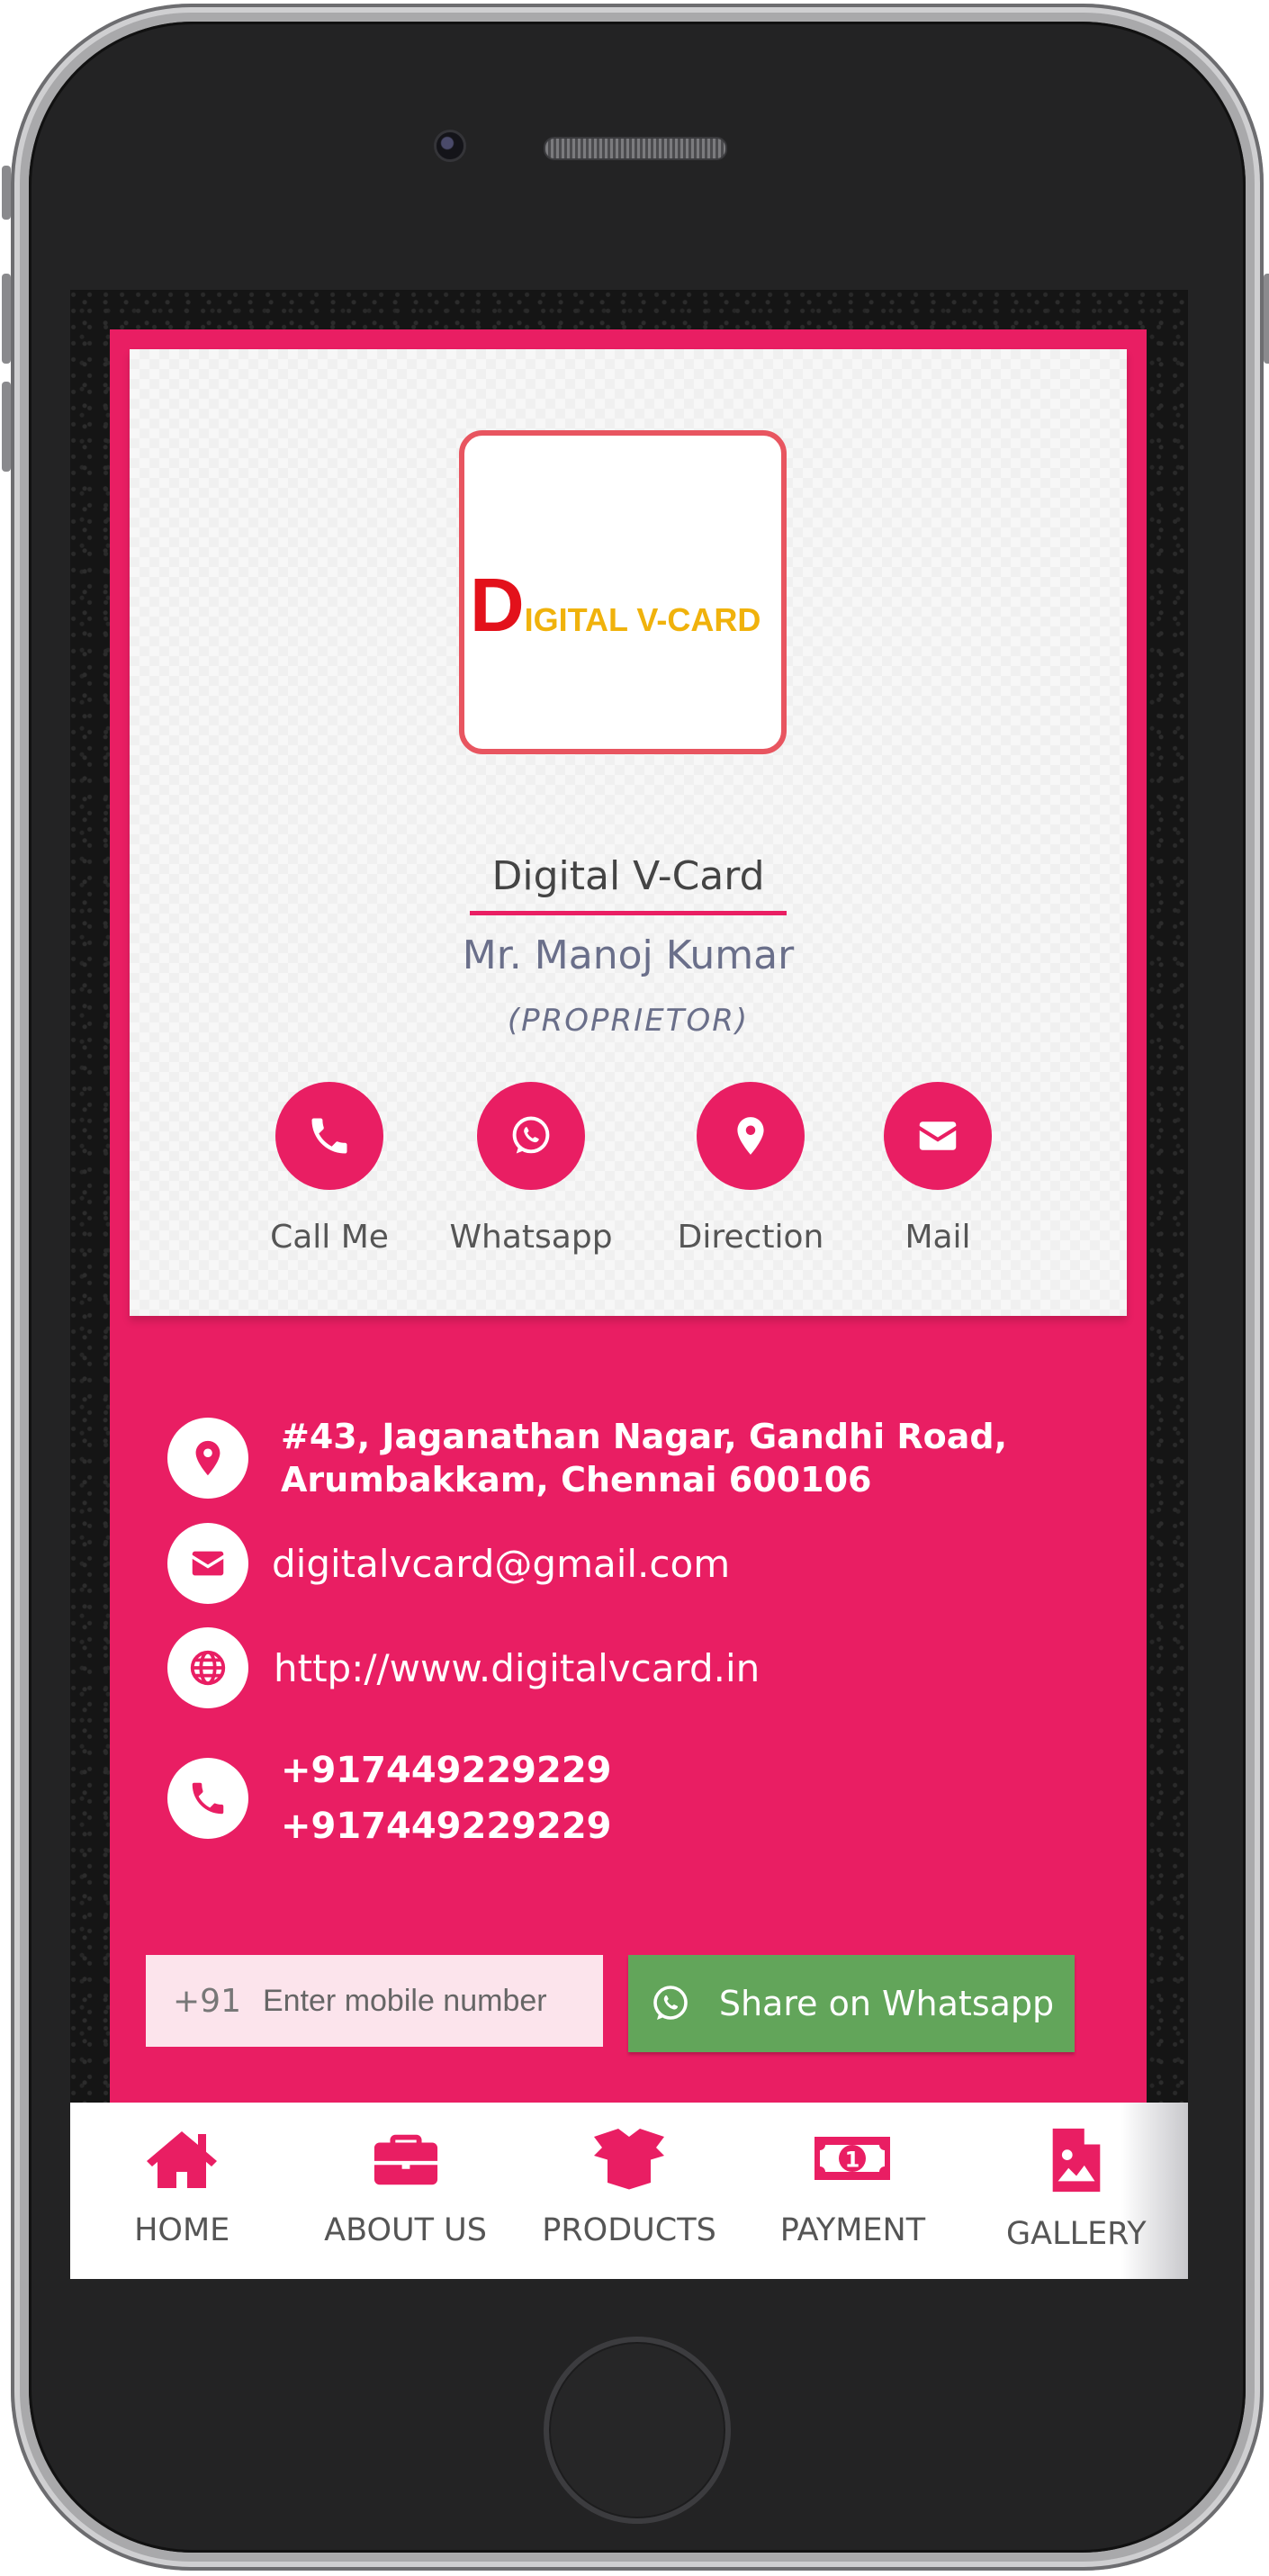  What do you see at coordinates (447, 1770) in the screenshot?
I see `phone-number-1: +917449229229` at bounding box center [447, 1770].